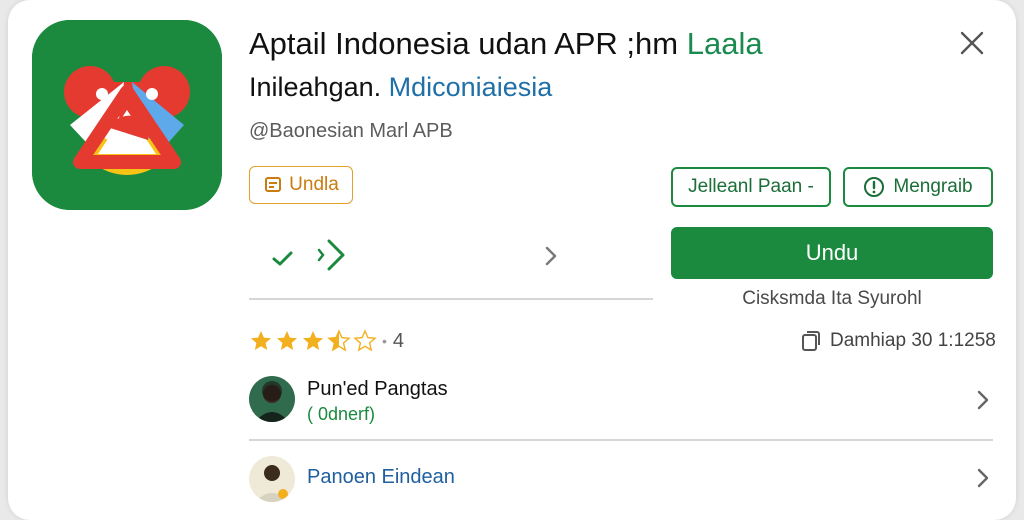  I want to click on app-title-main: Aptail Indonesia udan APR ;hm, so click(464, 43).